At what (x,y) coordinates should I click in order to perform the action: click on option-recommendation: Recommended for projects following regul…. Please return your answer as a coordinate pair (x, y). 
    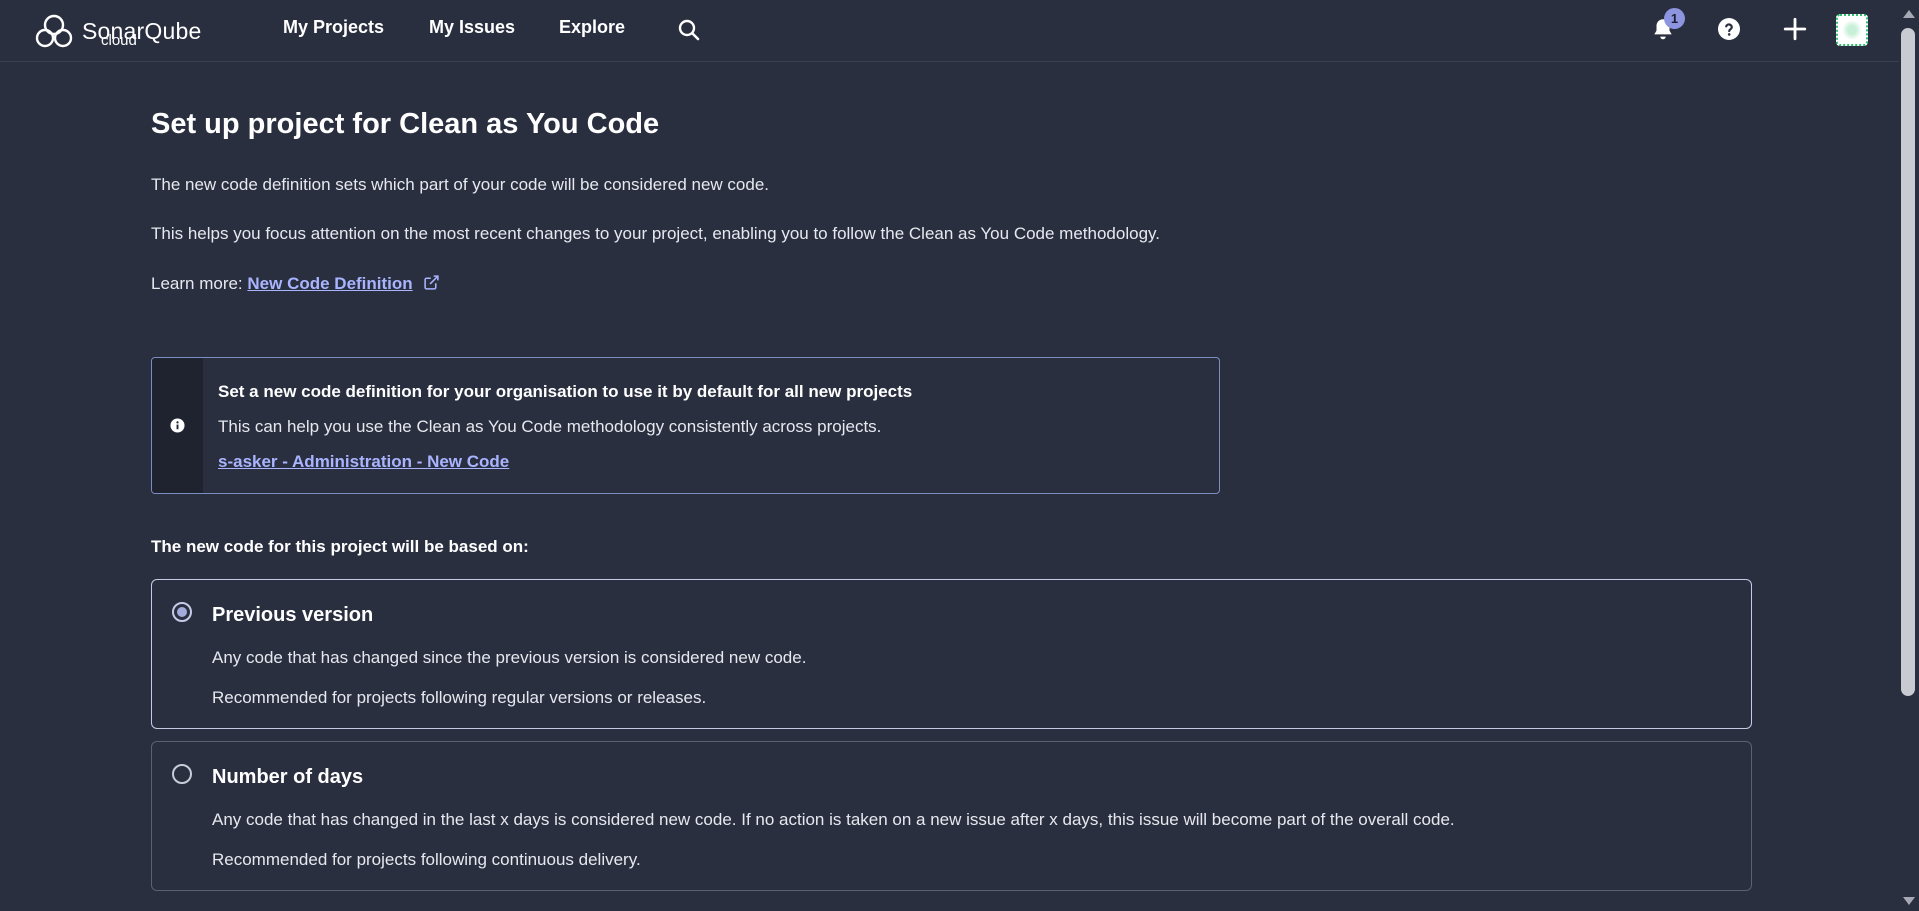
    Looking at the image, I should click on (459, 697).